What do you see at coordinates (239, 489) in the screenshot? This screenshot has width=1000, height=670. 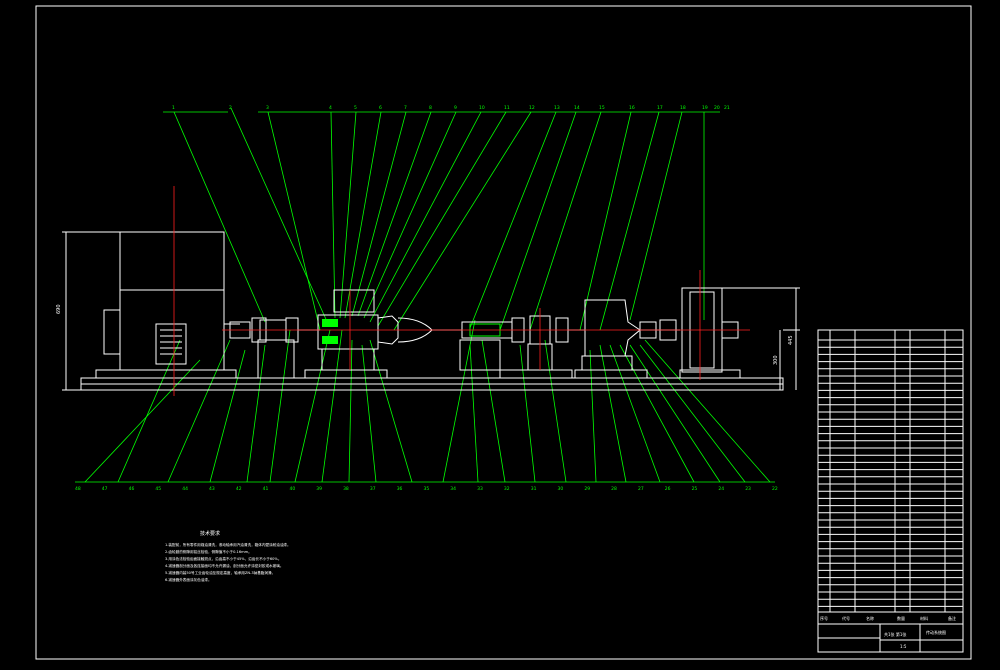 I see `callout-bottom: 42` at bounding box center [239, 489].